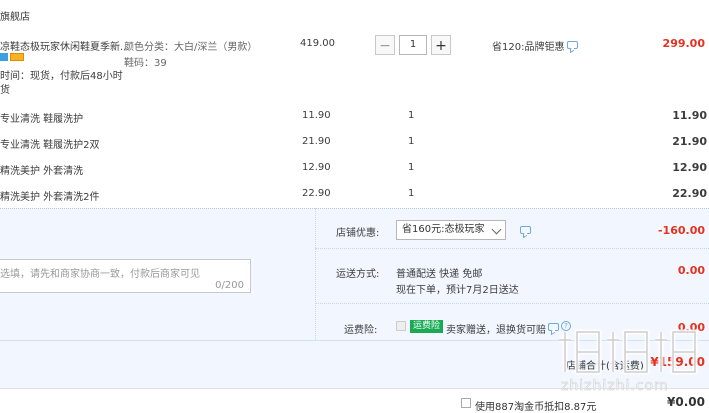 This screenshot has height=413, width=709. I want to click on quantity-stepper: − 1 +, so click(413, 46).